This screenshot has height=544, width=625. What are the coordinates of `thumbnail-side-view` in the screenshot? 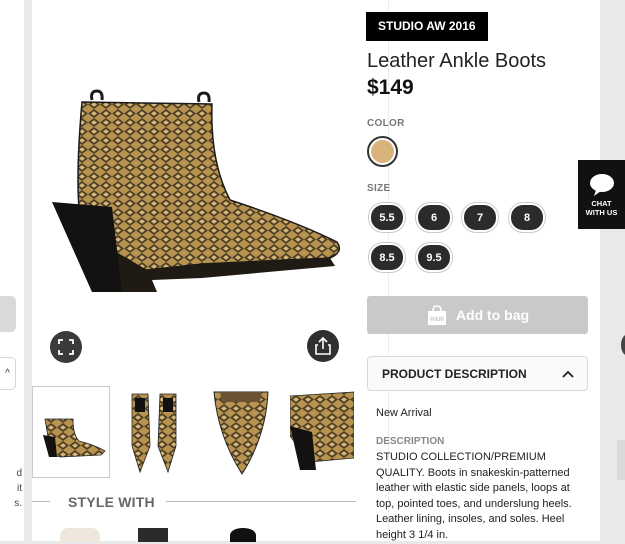 It's located at (71, 432).